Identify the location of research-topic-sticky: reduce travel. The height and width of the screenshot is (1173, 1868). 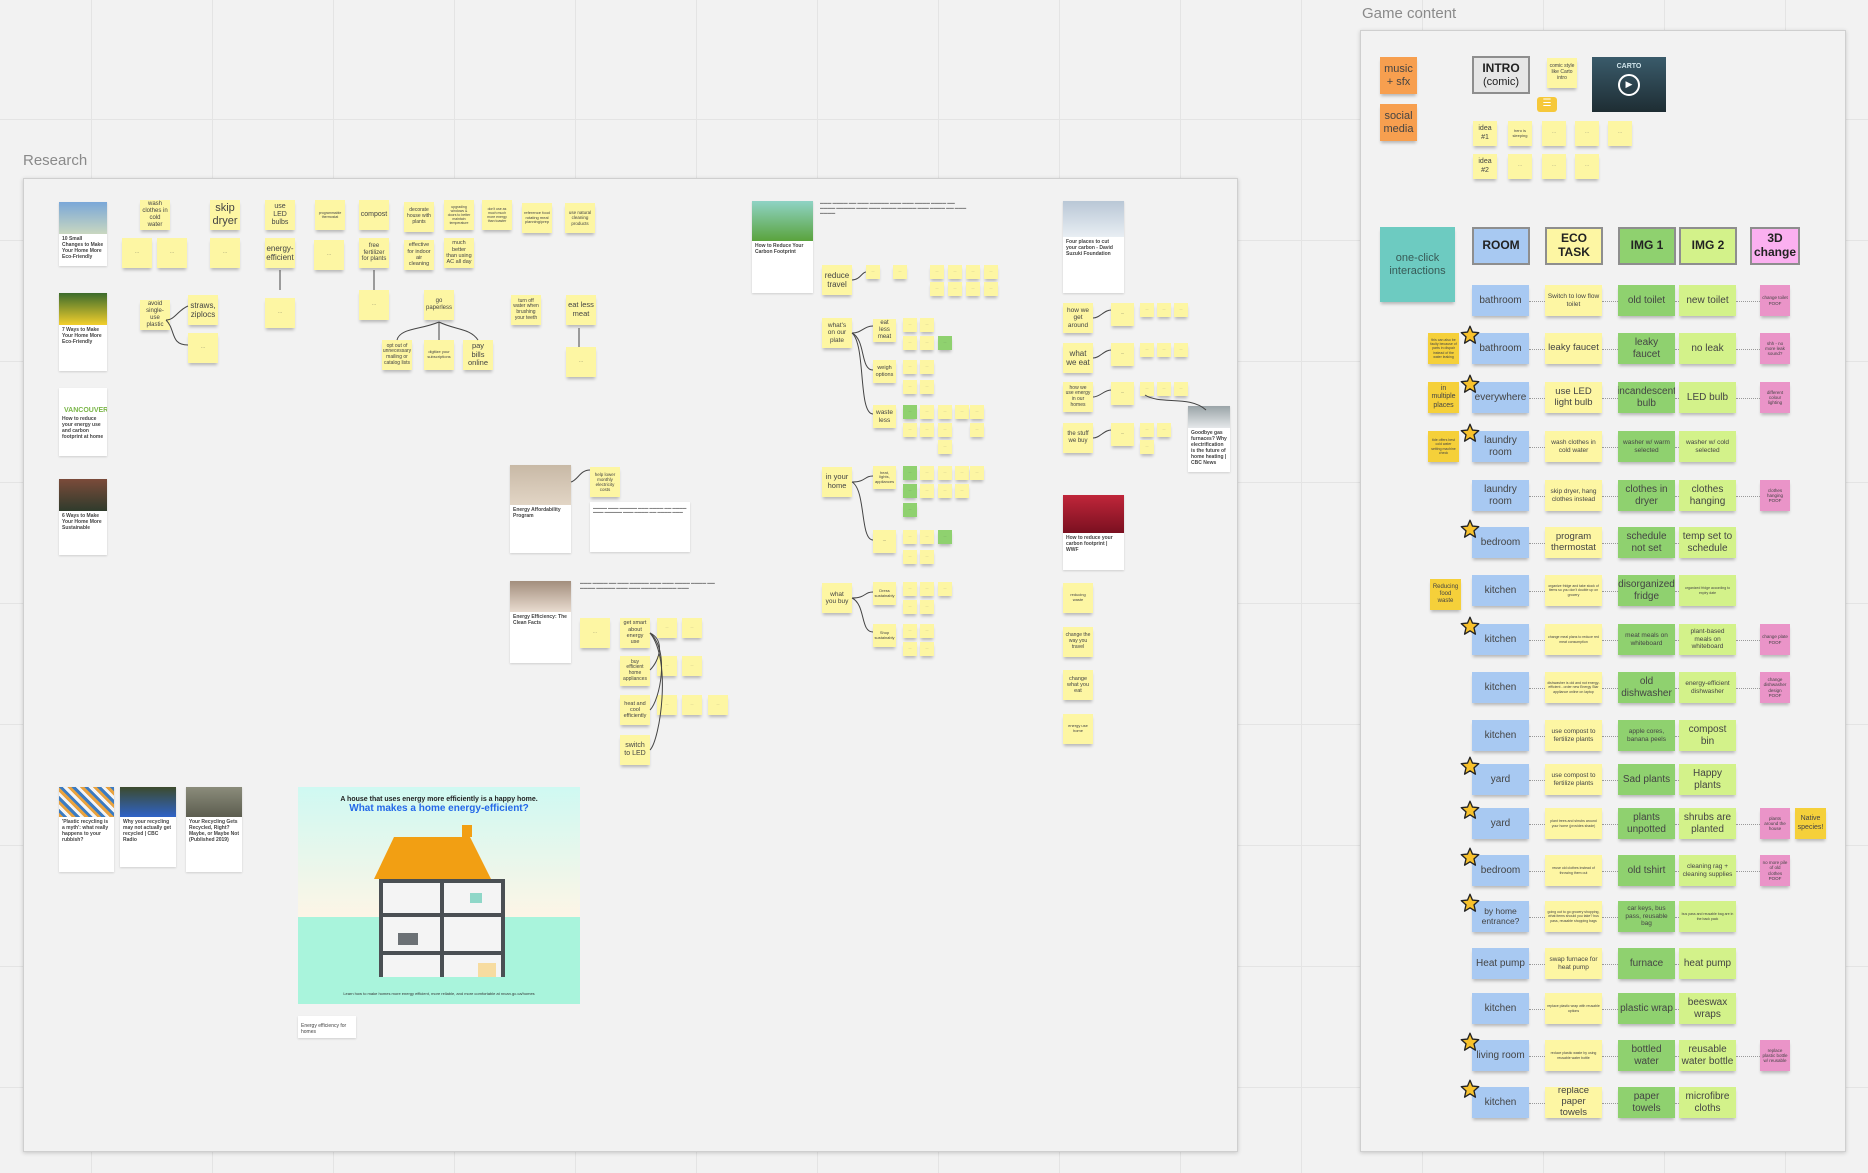
(837, 280).